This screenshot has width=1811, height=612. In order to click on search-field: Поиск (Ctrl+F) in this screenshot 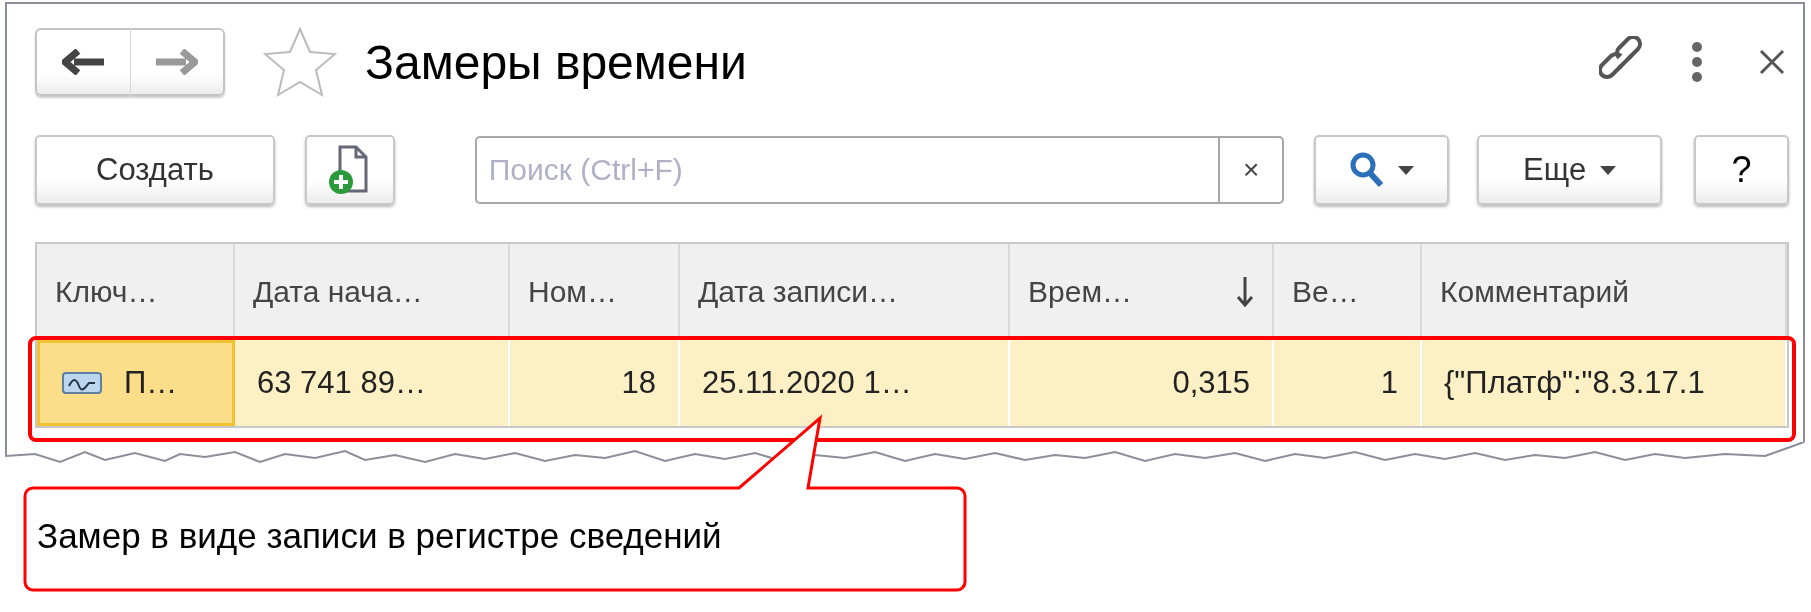, I will do `click(846, 170)`.